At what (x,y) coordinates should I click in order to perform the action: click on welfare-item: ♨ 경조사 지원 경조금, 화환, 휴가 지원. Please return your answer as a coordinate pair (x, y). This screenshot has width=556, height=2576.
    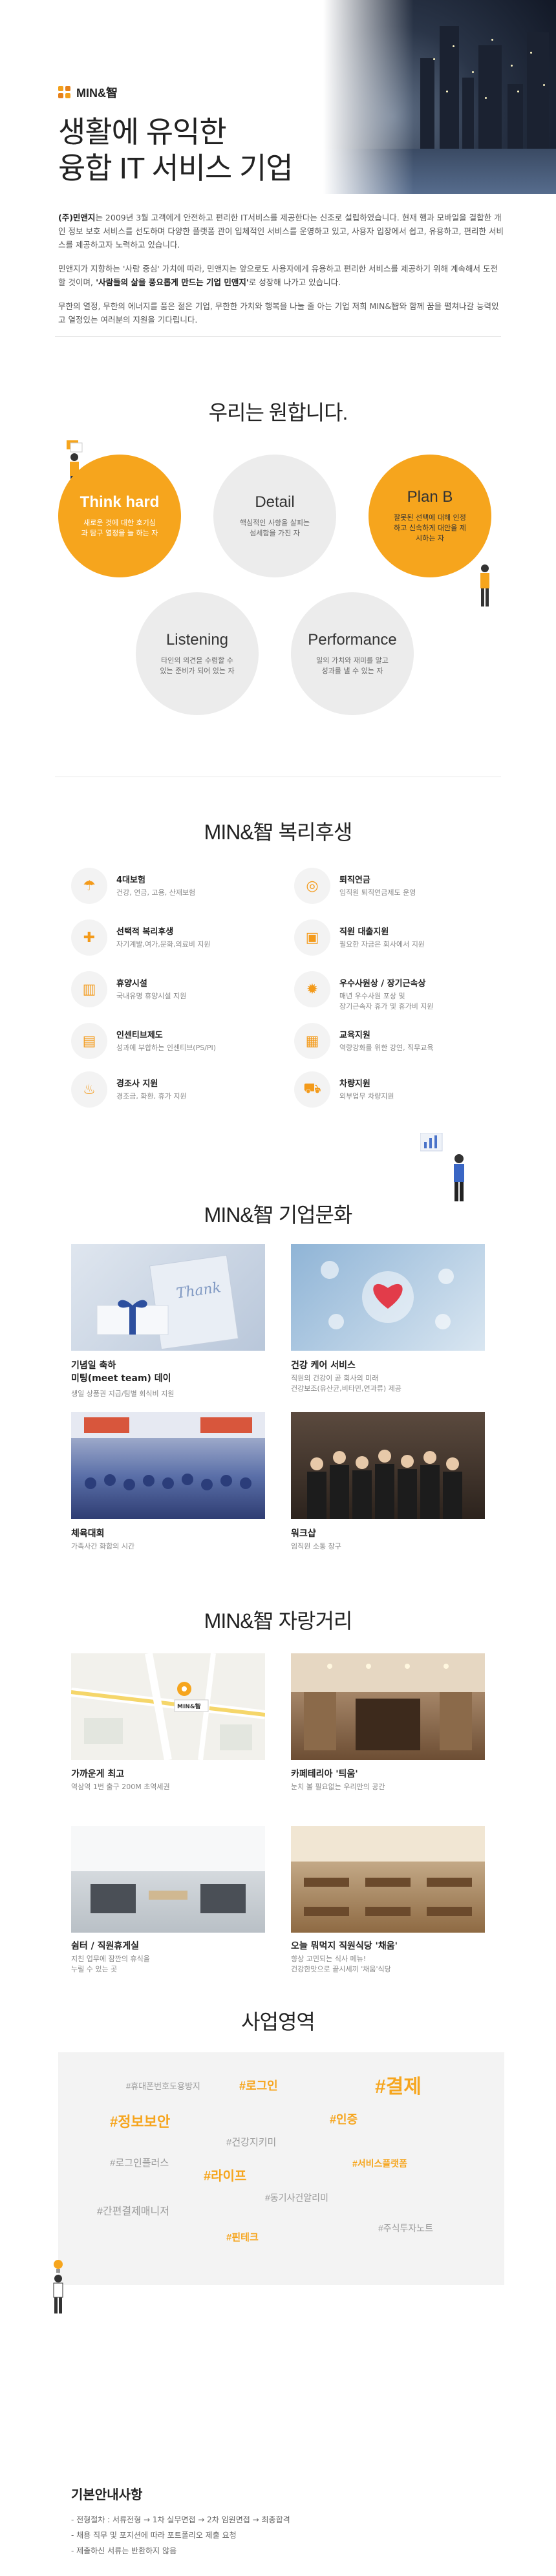
    Looking at the image, I should click on (177, 1089).